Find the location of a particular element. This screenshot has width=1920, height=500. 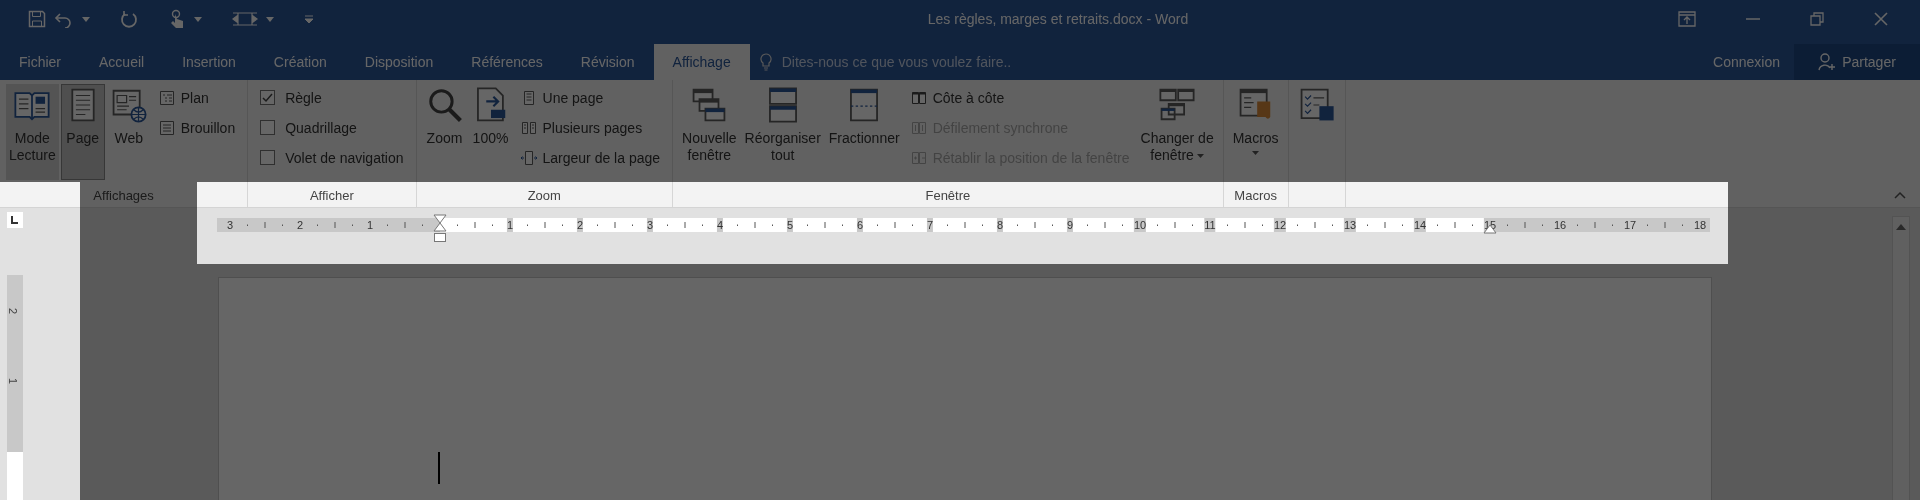

page-width-icon is located at coordinates (528, 157).